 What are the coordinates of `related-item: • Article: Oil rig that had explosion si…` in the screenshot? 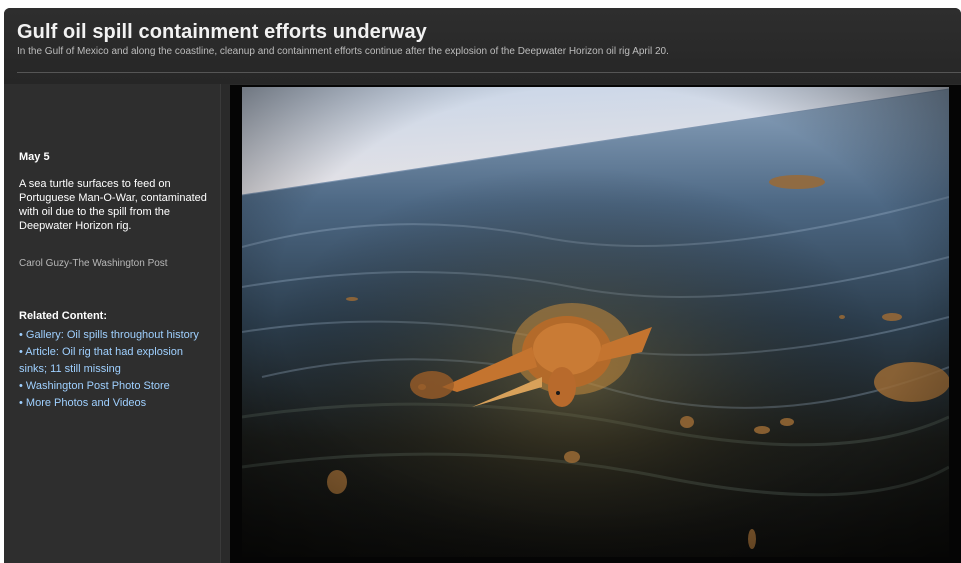 It's located at (116, 361).